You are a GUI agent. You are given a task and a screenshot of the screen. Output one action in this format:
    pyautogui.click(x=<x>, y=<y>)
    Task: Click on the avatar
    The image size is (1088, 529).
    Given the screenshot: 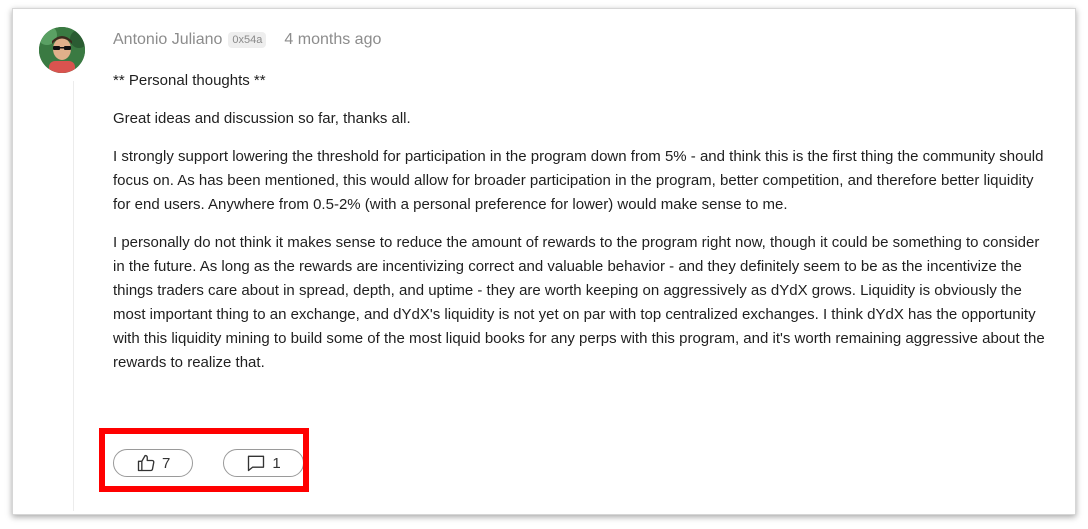 What is the action you would take?
    pyautogui.click(x=62, y=50)
    